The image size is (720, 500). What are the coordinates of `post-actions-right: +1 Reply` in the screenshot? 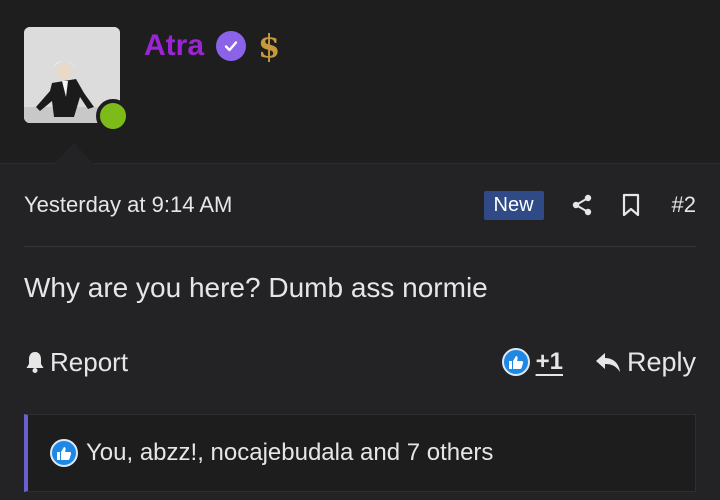 It's located at (598, 362).